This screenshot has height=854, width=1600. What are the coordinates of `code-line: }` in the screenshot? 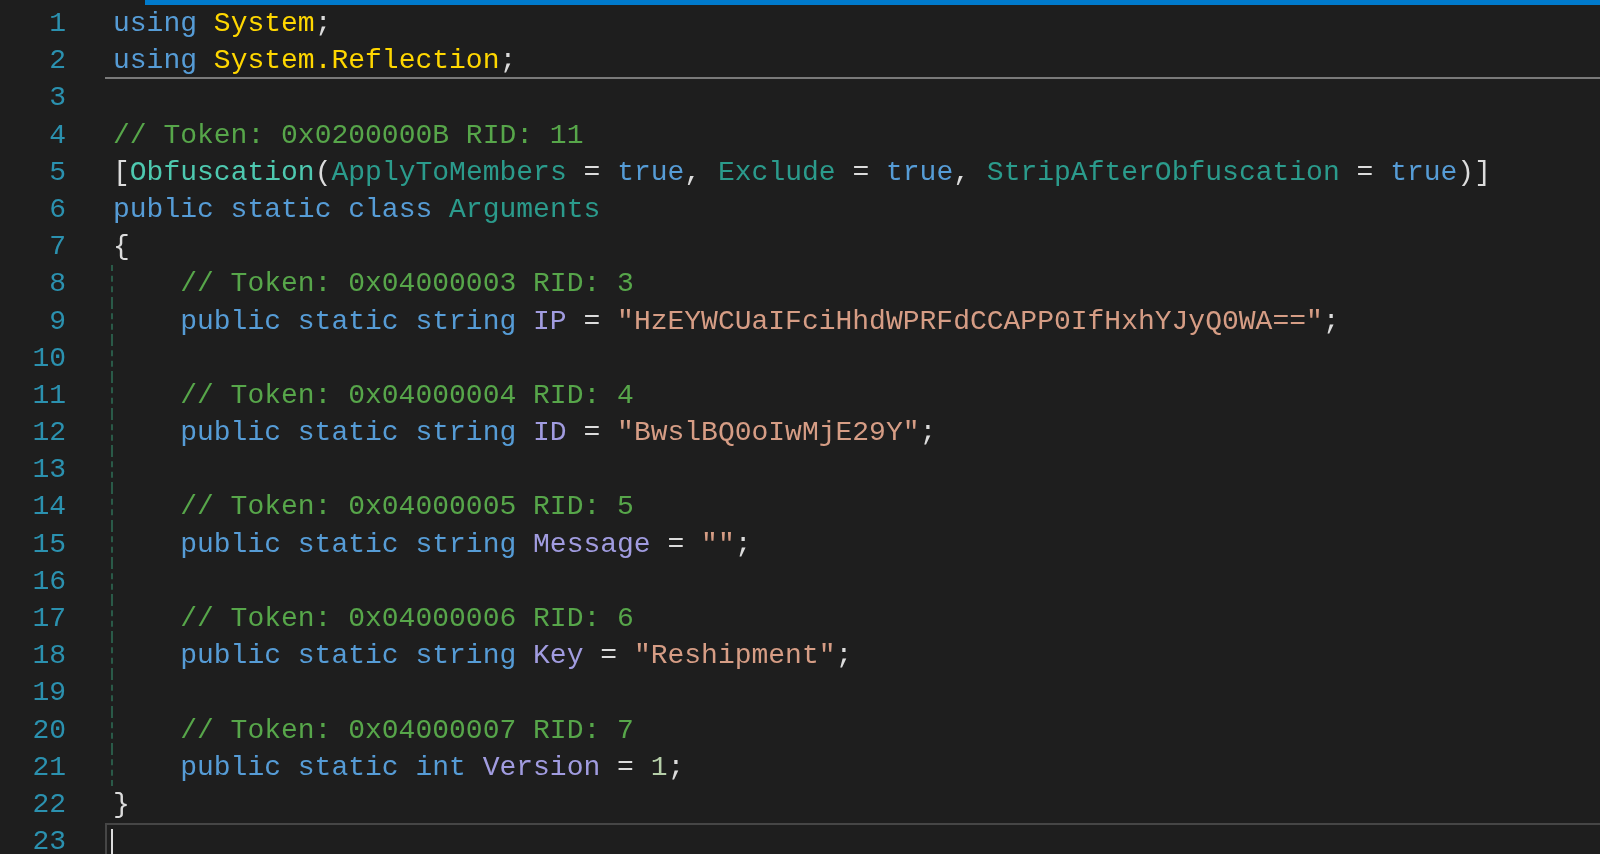 It's located at (121, 804).